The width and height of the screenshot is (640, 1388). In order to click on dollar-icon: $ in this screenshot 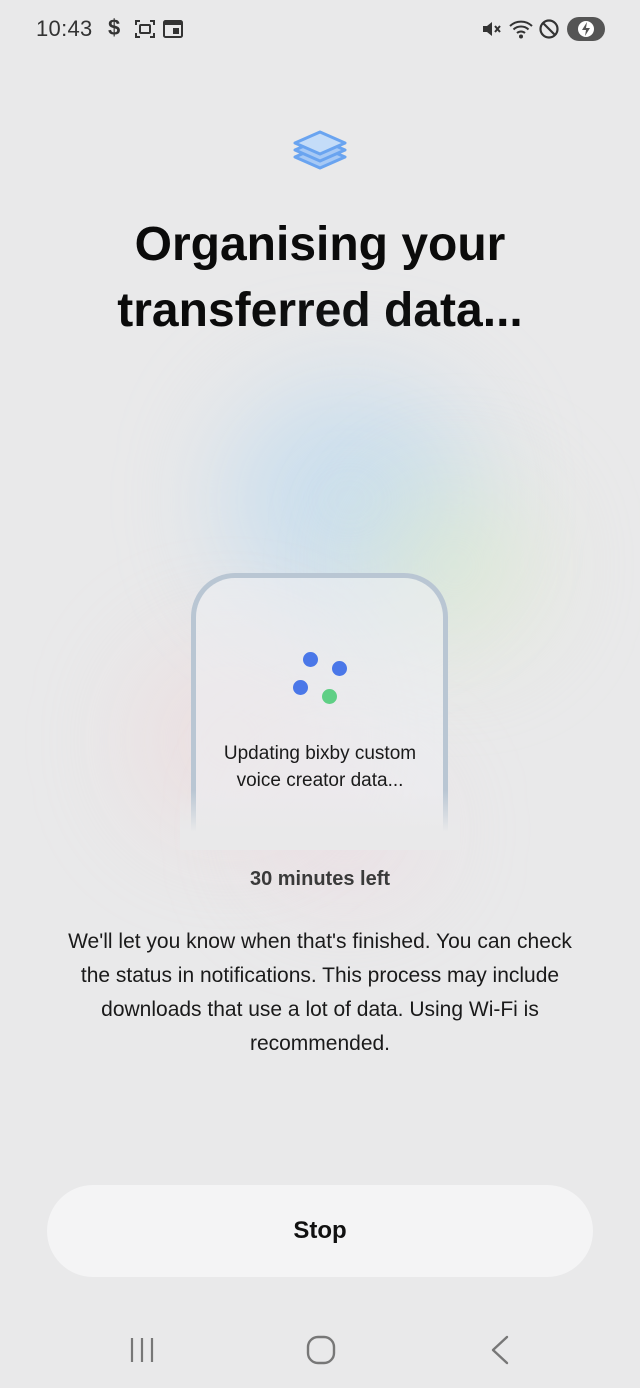, I will do `click(114, 27)`.